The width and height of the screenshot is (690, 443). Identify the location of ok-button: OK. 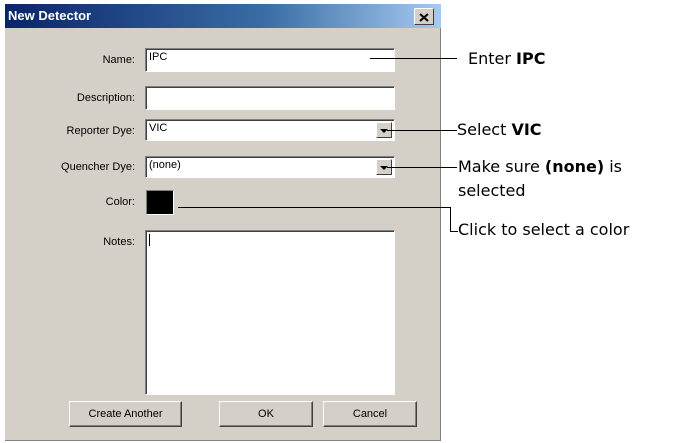
(266, 414).